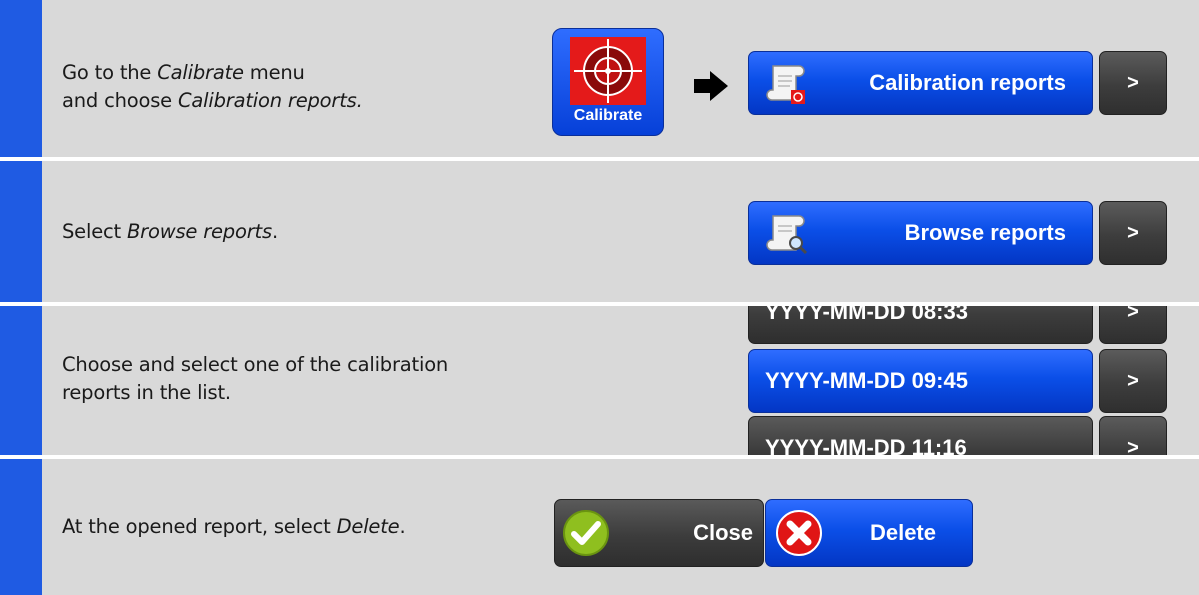  What do you see at coordinates (787, 235) in the screenshot?
I see `browse-document-icon` at bounding box center [787, 235].